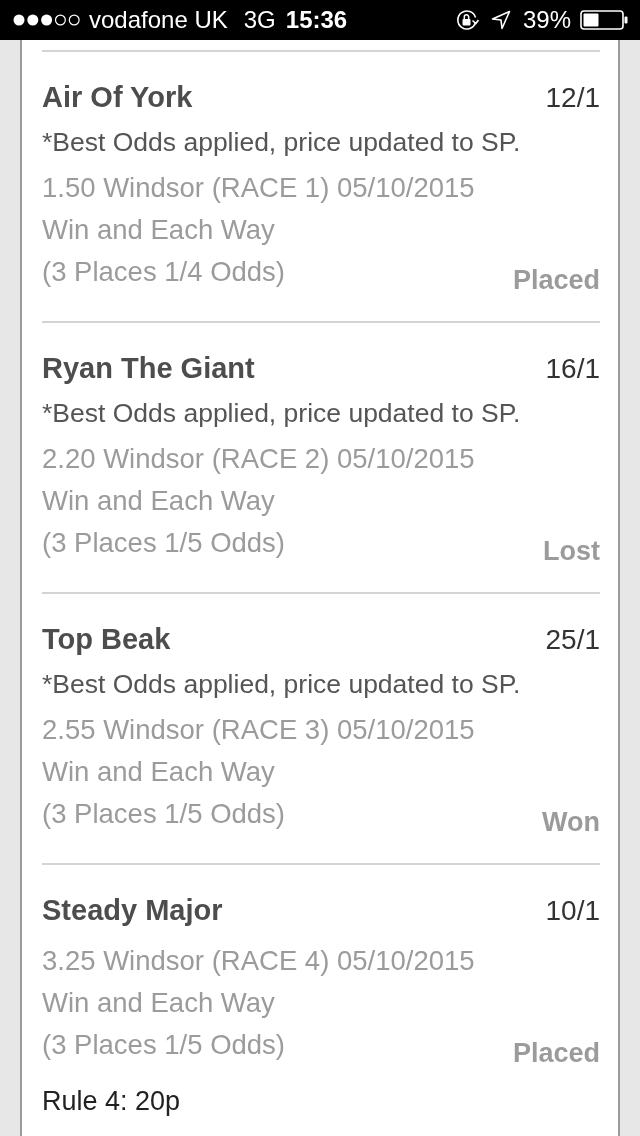  I want to click on race-details: 2.55 Windsor (RACE 3) 05/10/2015, so click(258, 730).